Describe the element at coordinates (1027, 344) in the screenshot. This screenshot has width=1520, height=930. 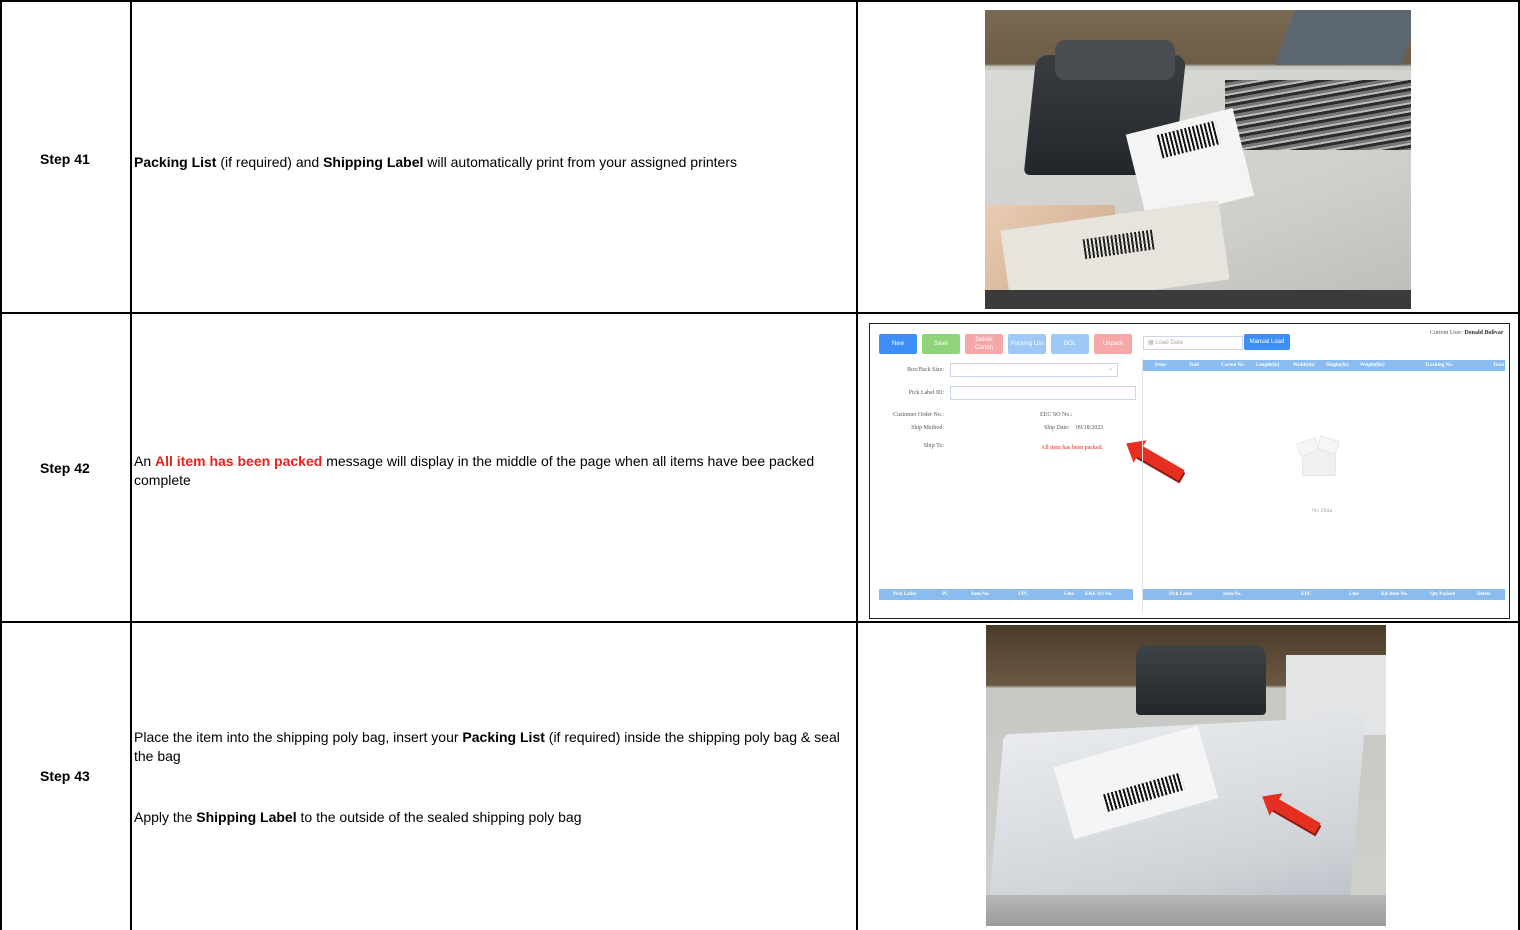
I see `packing-list-button: Packing List` at that location.